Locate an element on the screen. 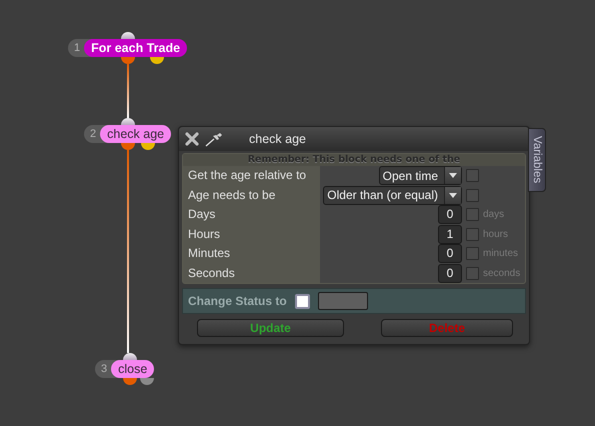 The height and width of the screenshot is (426, 595). node-label: close is located at coordinates (132, 369).